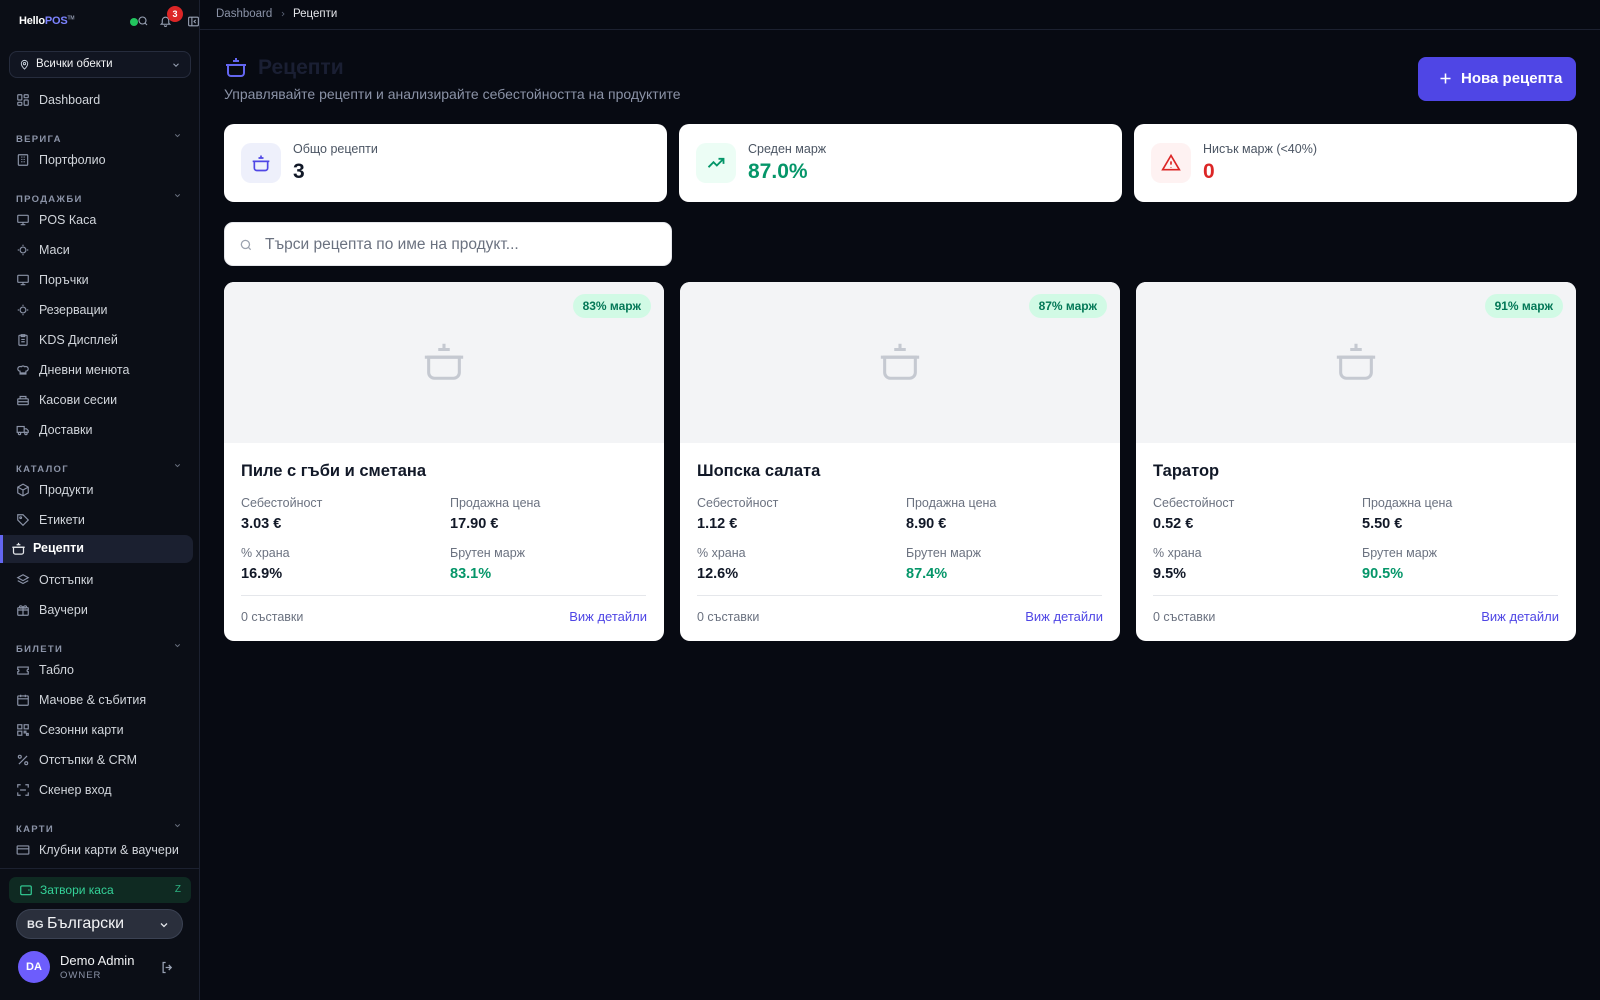 This screenshot has height=1000, width=1600. Describe the element at coordinates (787, 149) in the screenshot. I see `stat-label: Среден марж` at that location.